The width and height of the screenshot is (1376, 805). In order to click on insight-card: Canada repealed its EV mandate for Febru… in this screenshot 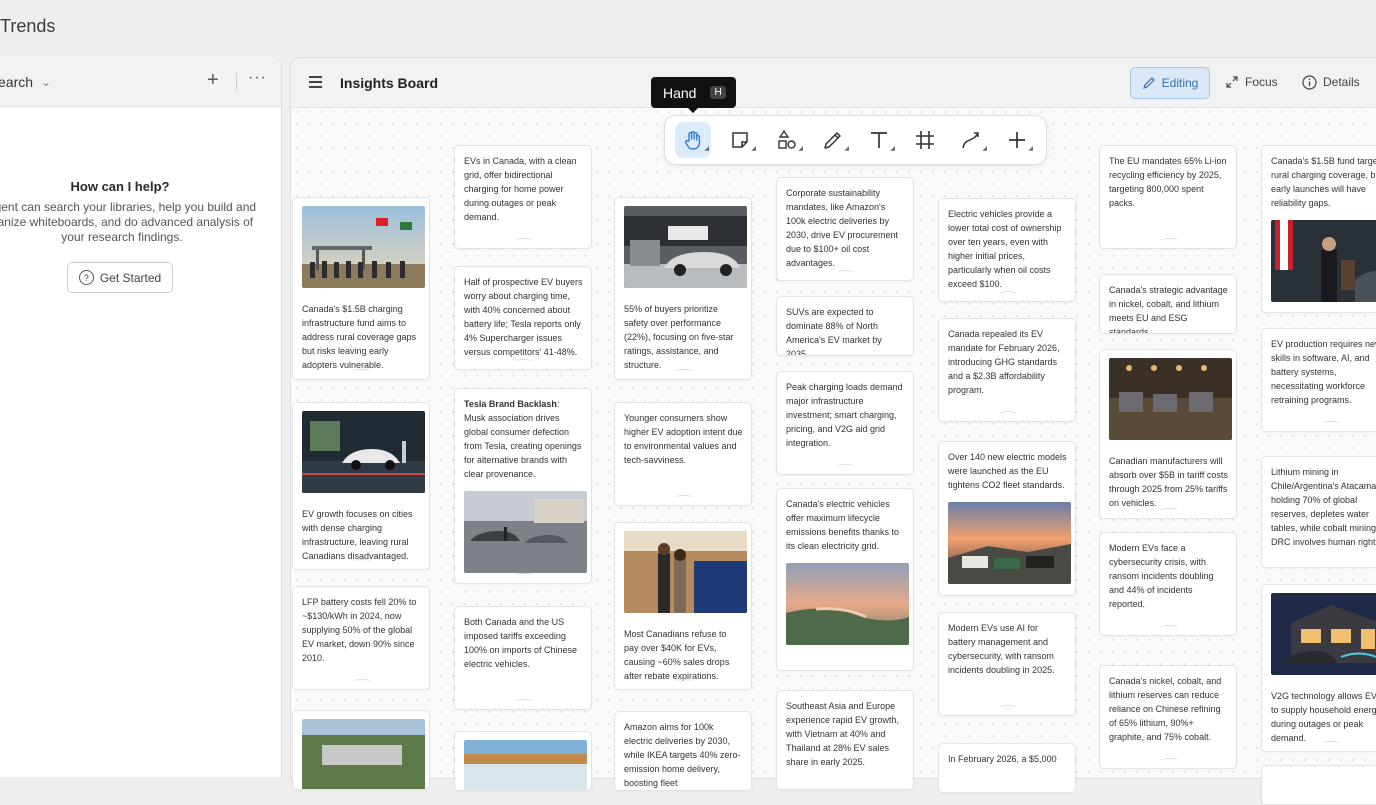, I will do `click(1007, 370)`.